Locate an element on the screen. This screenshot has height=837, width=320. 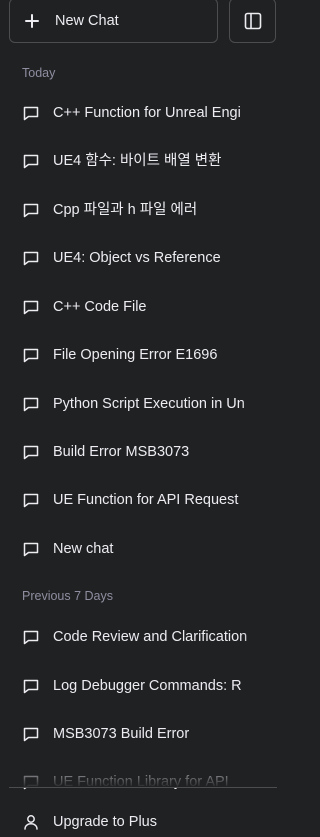
chat-item: Cpp 파일과 h 파일 에러 is located at coordinates (140, 210).